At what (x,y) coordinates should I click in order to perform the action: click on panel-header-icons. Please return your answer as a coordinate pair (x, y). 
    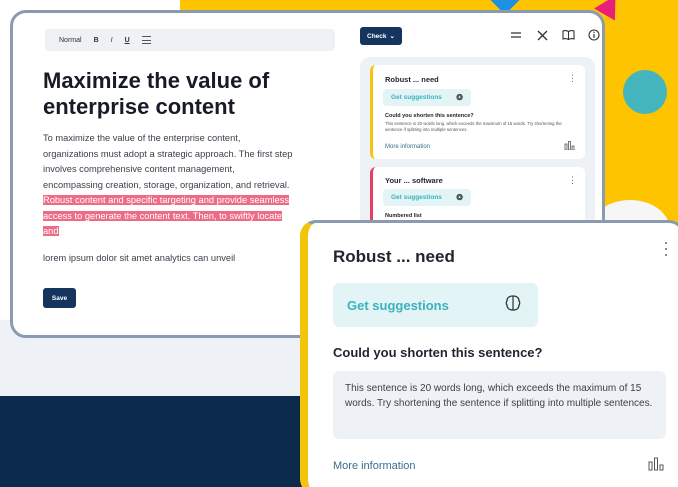
    Looking at the image, I should click on (555, 35).